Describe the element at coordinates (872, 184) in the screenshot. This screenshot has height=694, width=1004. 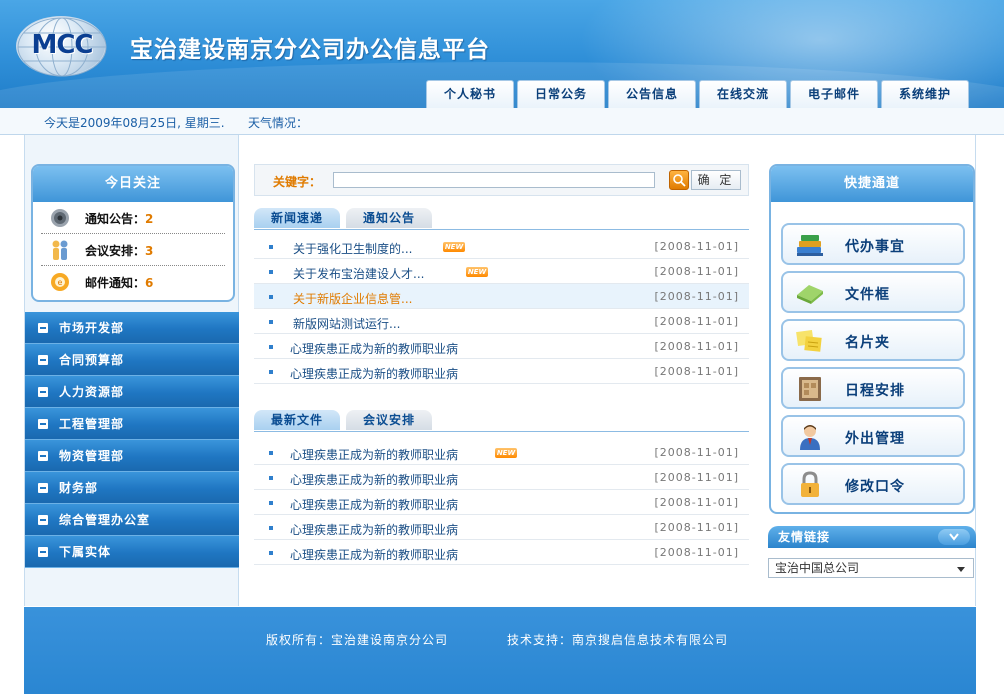
I see `quick-access-title: 快捷通道` at that location.